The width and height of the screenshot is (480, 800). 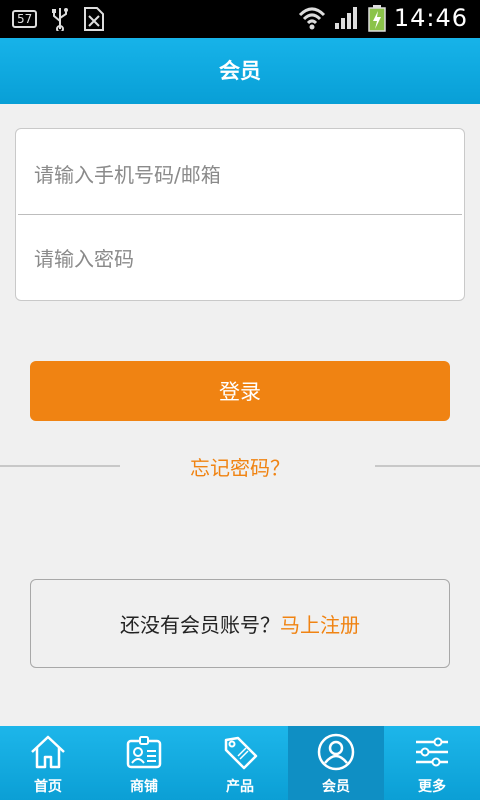 I want to click on login-button-label: 登录, so click(x=240, y=392).